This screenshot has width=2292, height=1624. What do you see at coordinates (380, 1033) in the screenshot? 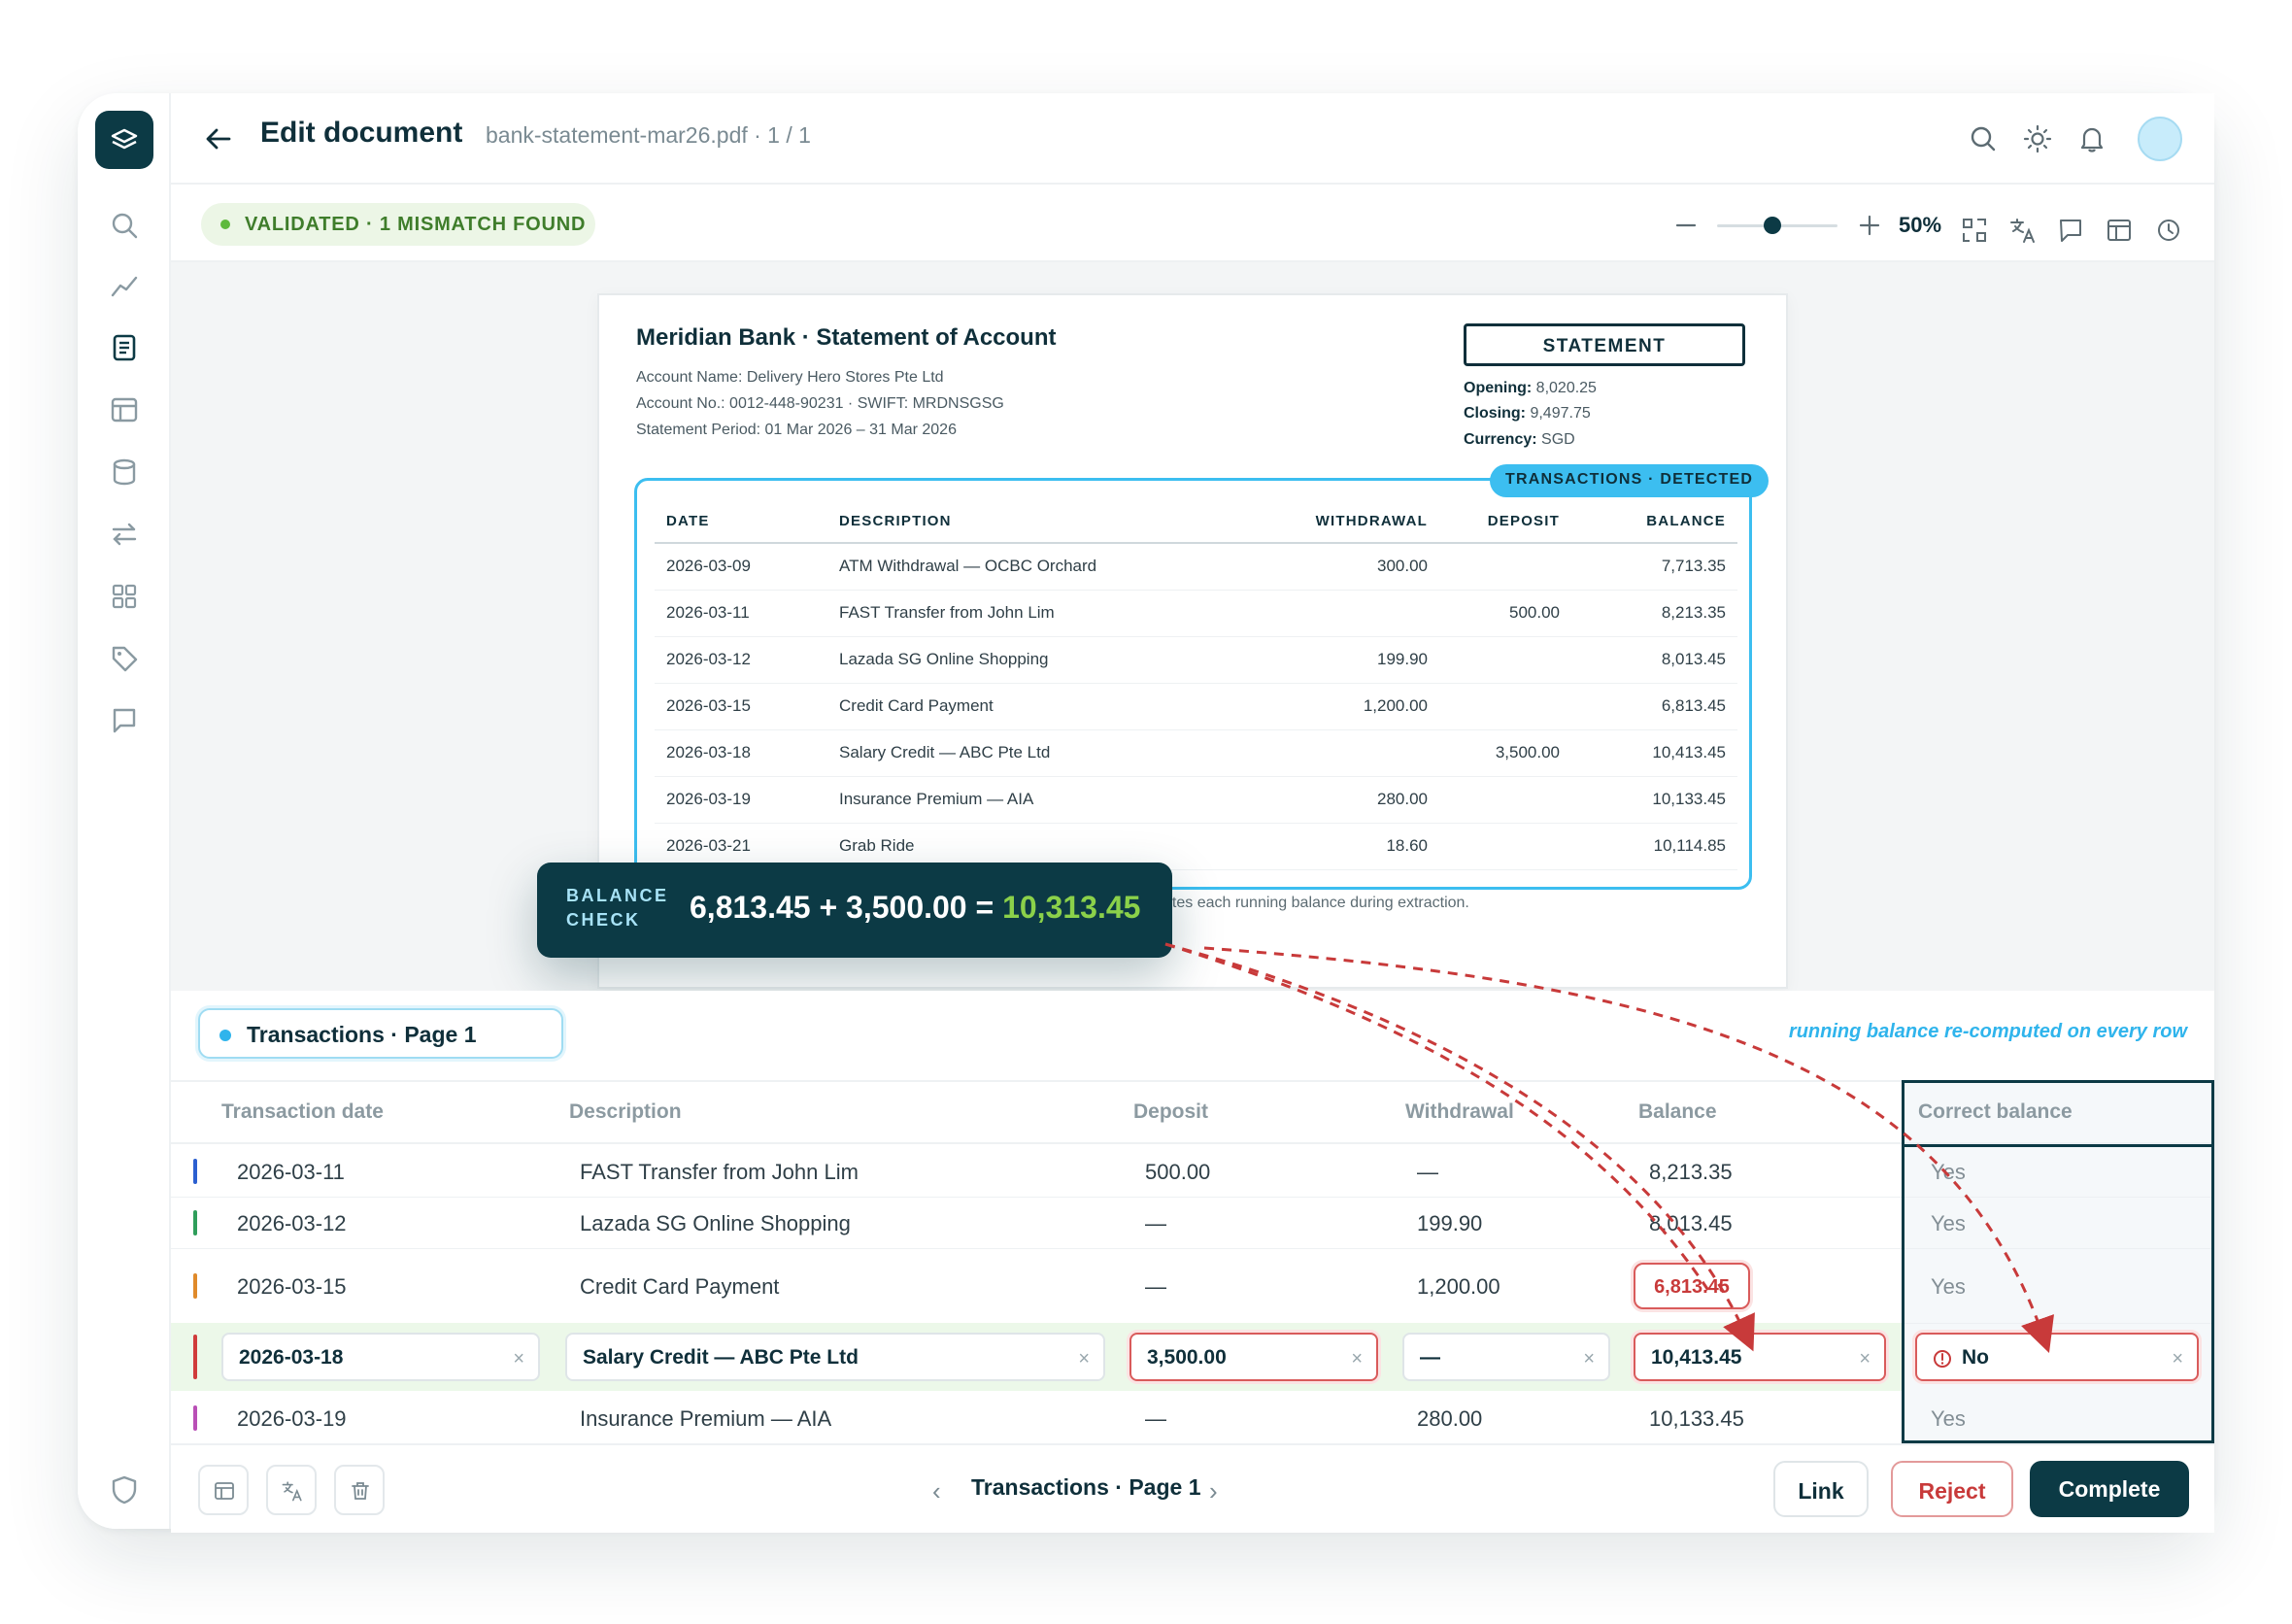
I see `tab-transactions-page-1: Transactions · Page 1` at bounding box center [380, 1033].